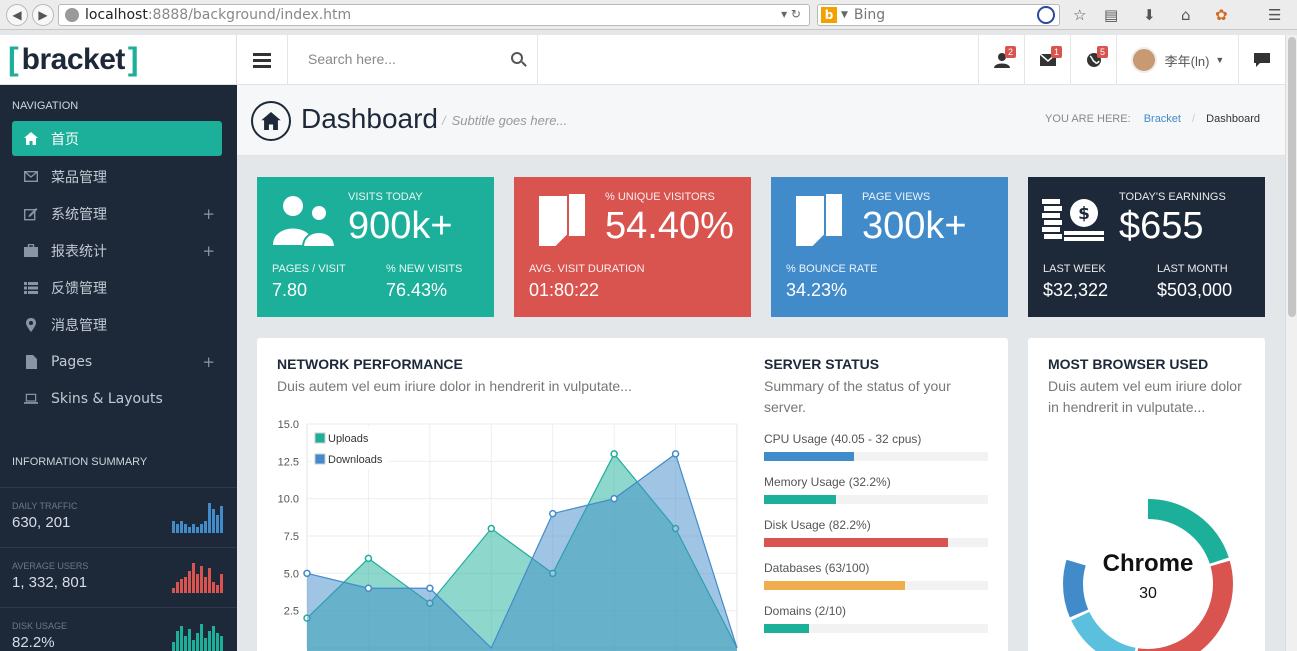 Image resolution: width=1297 pixels, height=651 pixels. I want to click on caret-down-icon: ▼, so click(1220, 60).